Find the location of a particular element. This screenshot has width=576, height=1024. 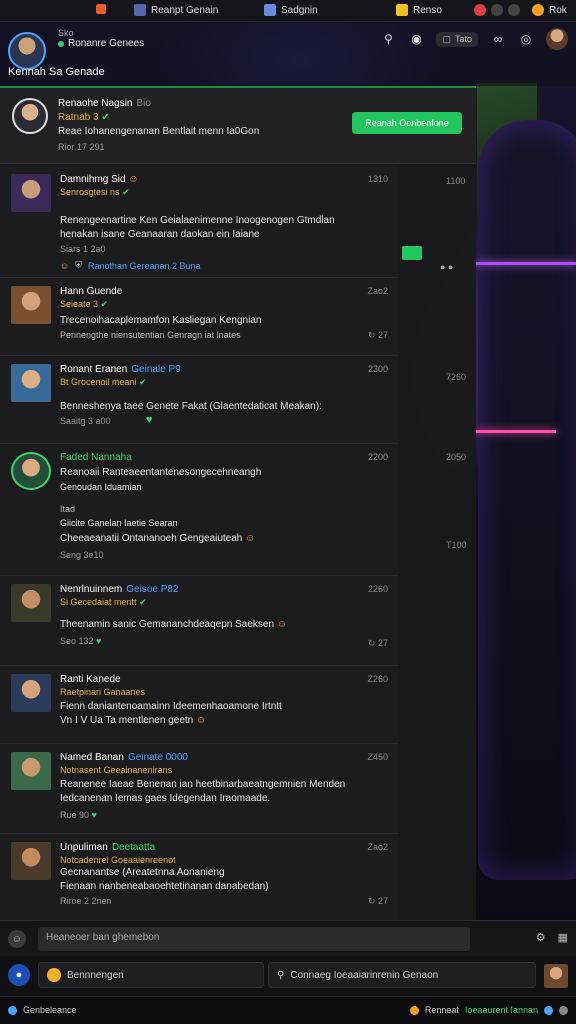

attach-icon: ▦ is located at coordinates (563, 937).